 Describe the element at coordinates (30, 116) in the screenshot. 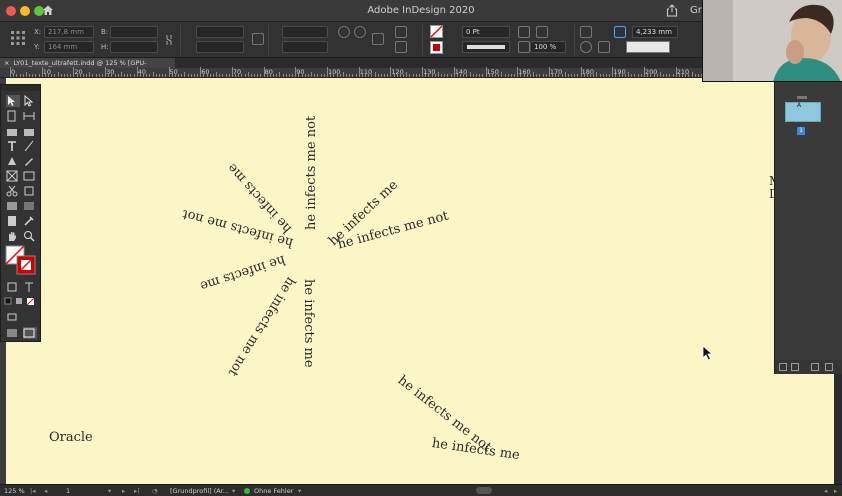

I see `gap-tool-icon` at that location.